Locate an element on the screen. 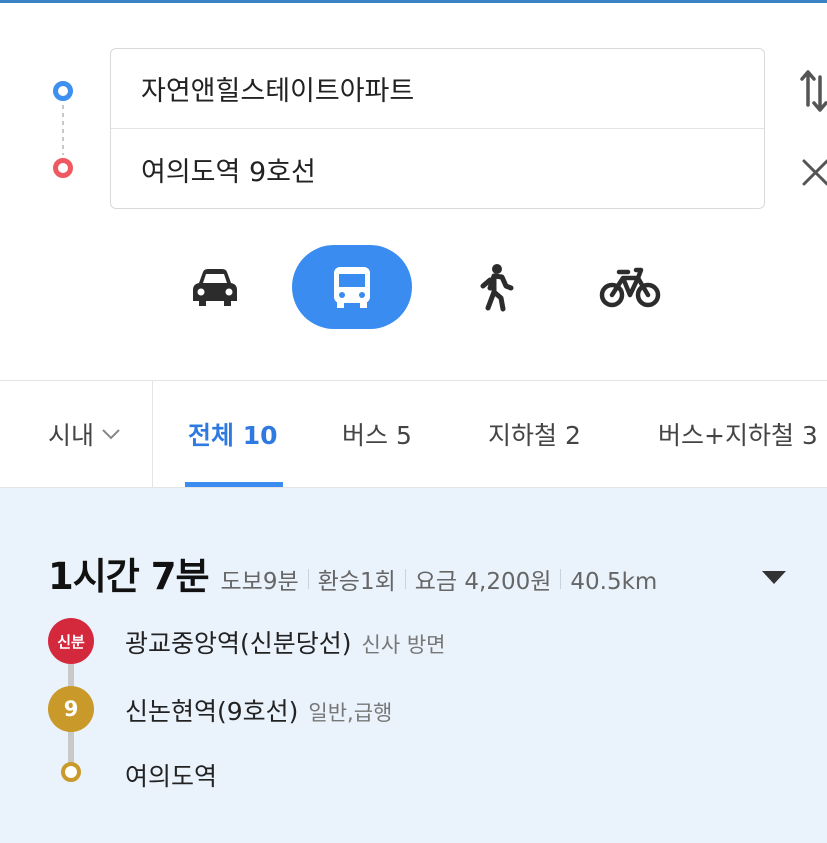 The width and height of the screenshot is (827, 843). destination-dot-icon is located at coordinates (63, 168).